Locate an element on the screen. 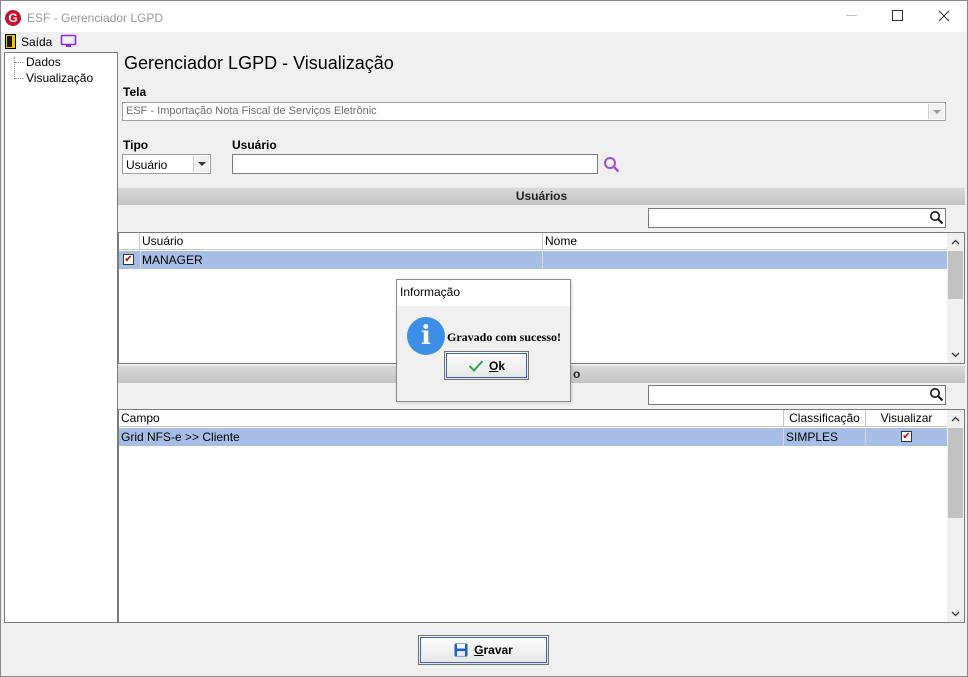 The width and height of the screenshot is (968, 677). fields-section-title: o is located at coordinates (577, 374).